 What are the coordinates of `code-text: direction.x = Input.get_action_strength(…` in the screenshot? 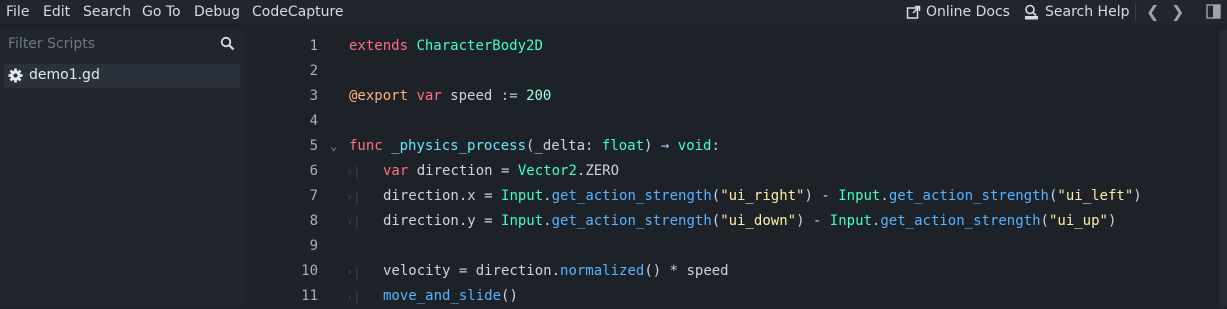 It's located at (762, 196).